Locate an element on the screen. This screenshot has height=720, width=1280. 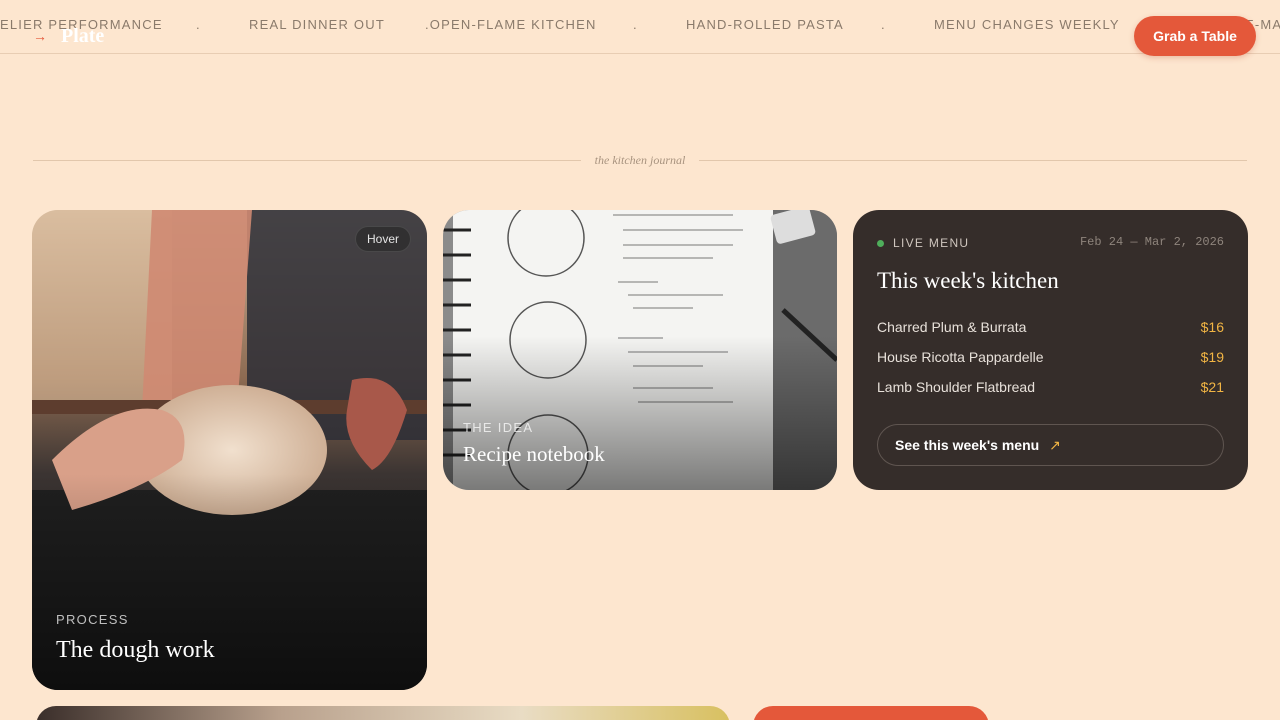
partial-photo is located at coordinates (383, 713).